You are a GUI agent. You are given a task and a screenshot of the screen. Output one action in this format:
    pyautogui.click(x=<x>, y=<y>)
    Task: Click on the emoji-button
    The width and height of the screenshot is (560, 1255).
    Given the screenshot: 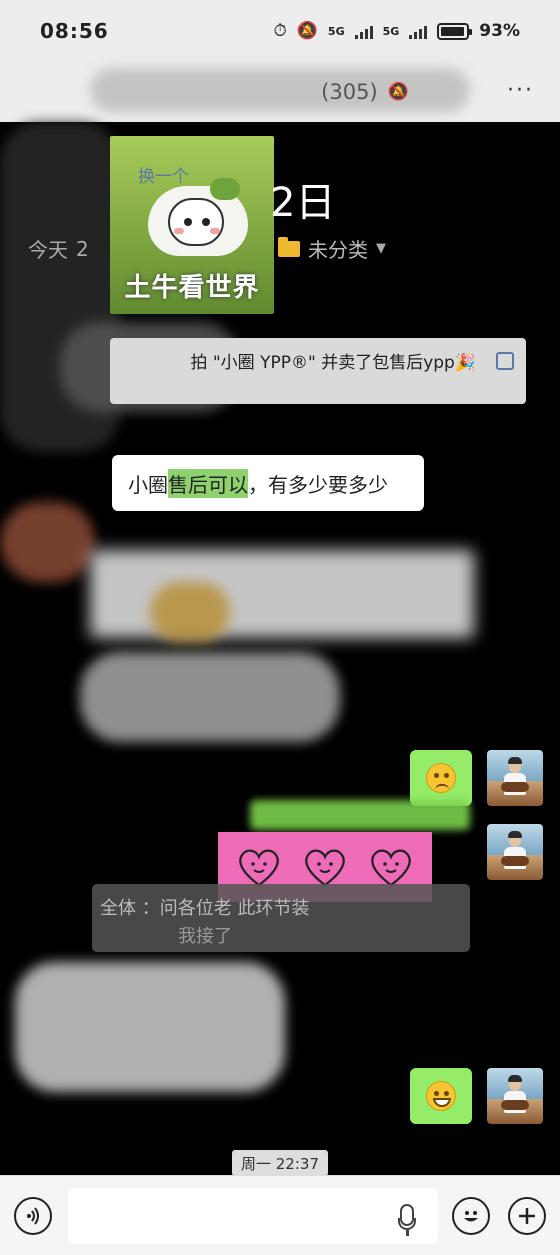 What is the action you would take?
    pyautogui.click(x=471, y=1216)
    